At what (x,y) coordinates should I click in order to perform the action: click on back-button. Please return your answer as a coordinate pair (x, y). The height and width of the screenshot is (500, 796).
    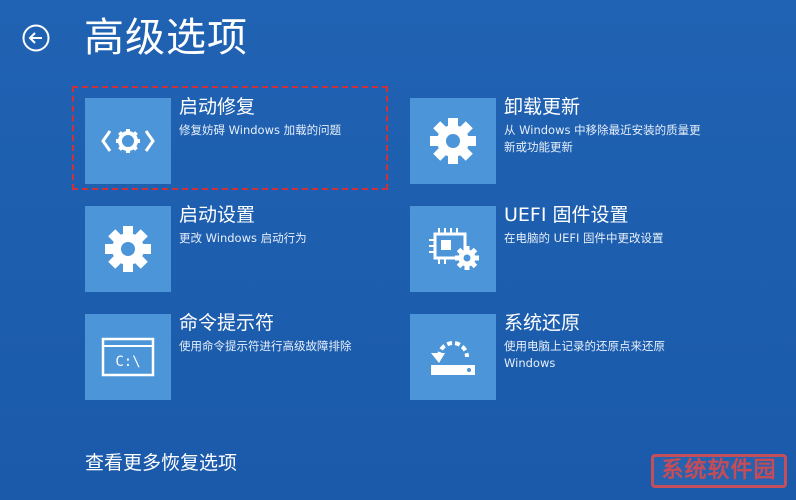
    Looking at the image, I should click on (36, 38).